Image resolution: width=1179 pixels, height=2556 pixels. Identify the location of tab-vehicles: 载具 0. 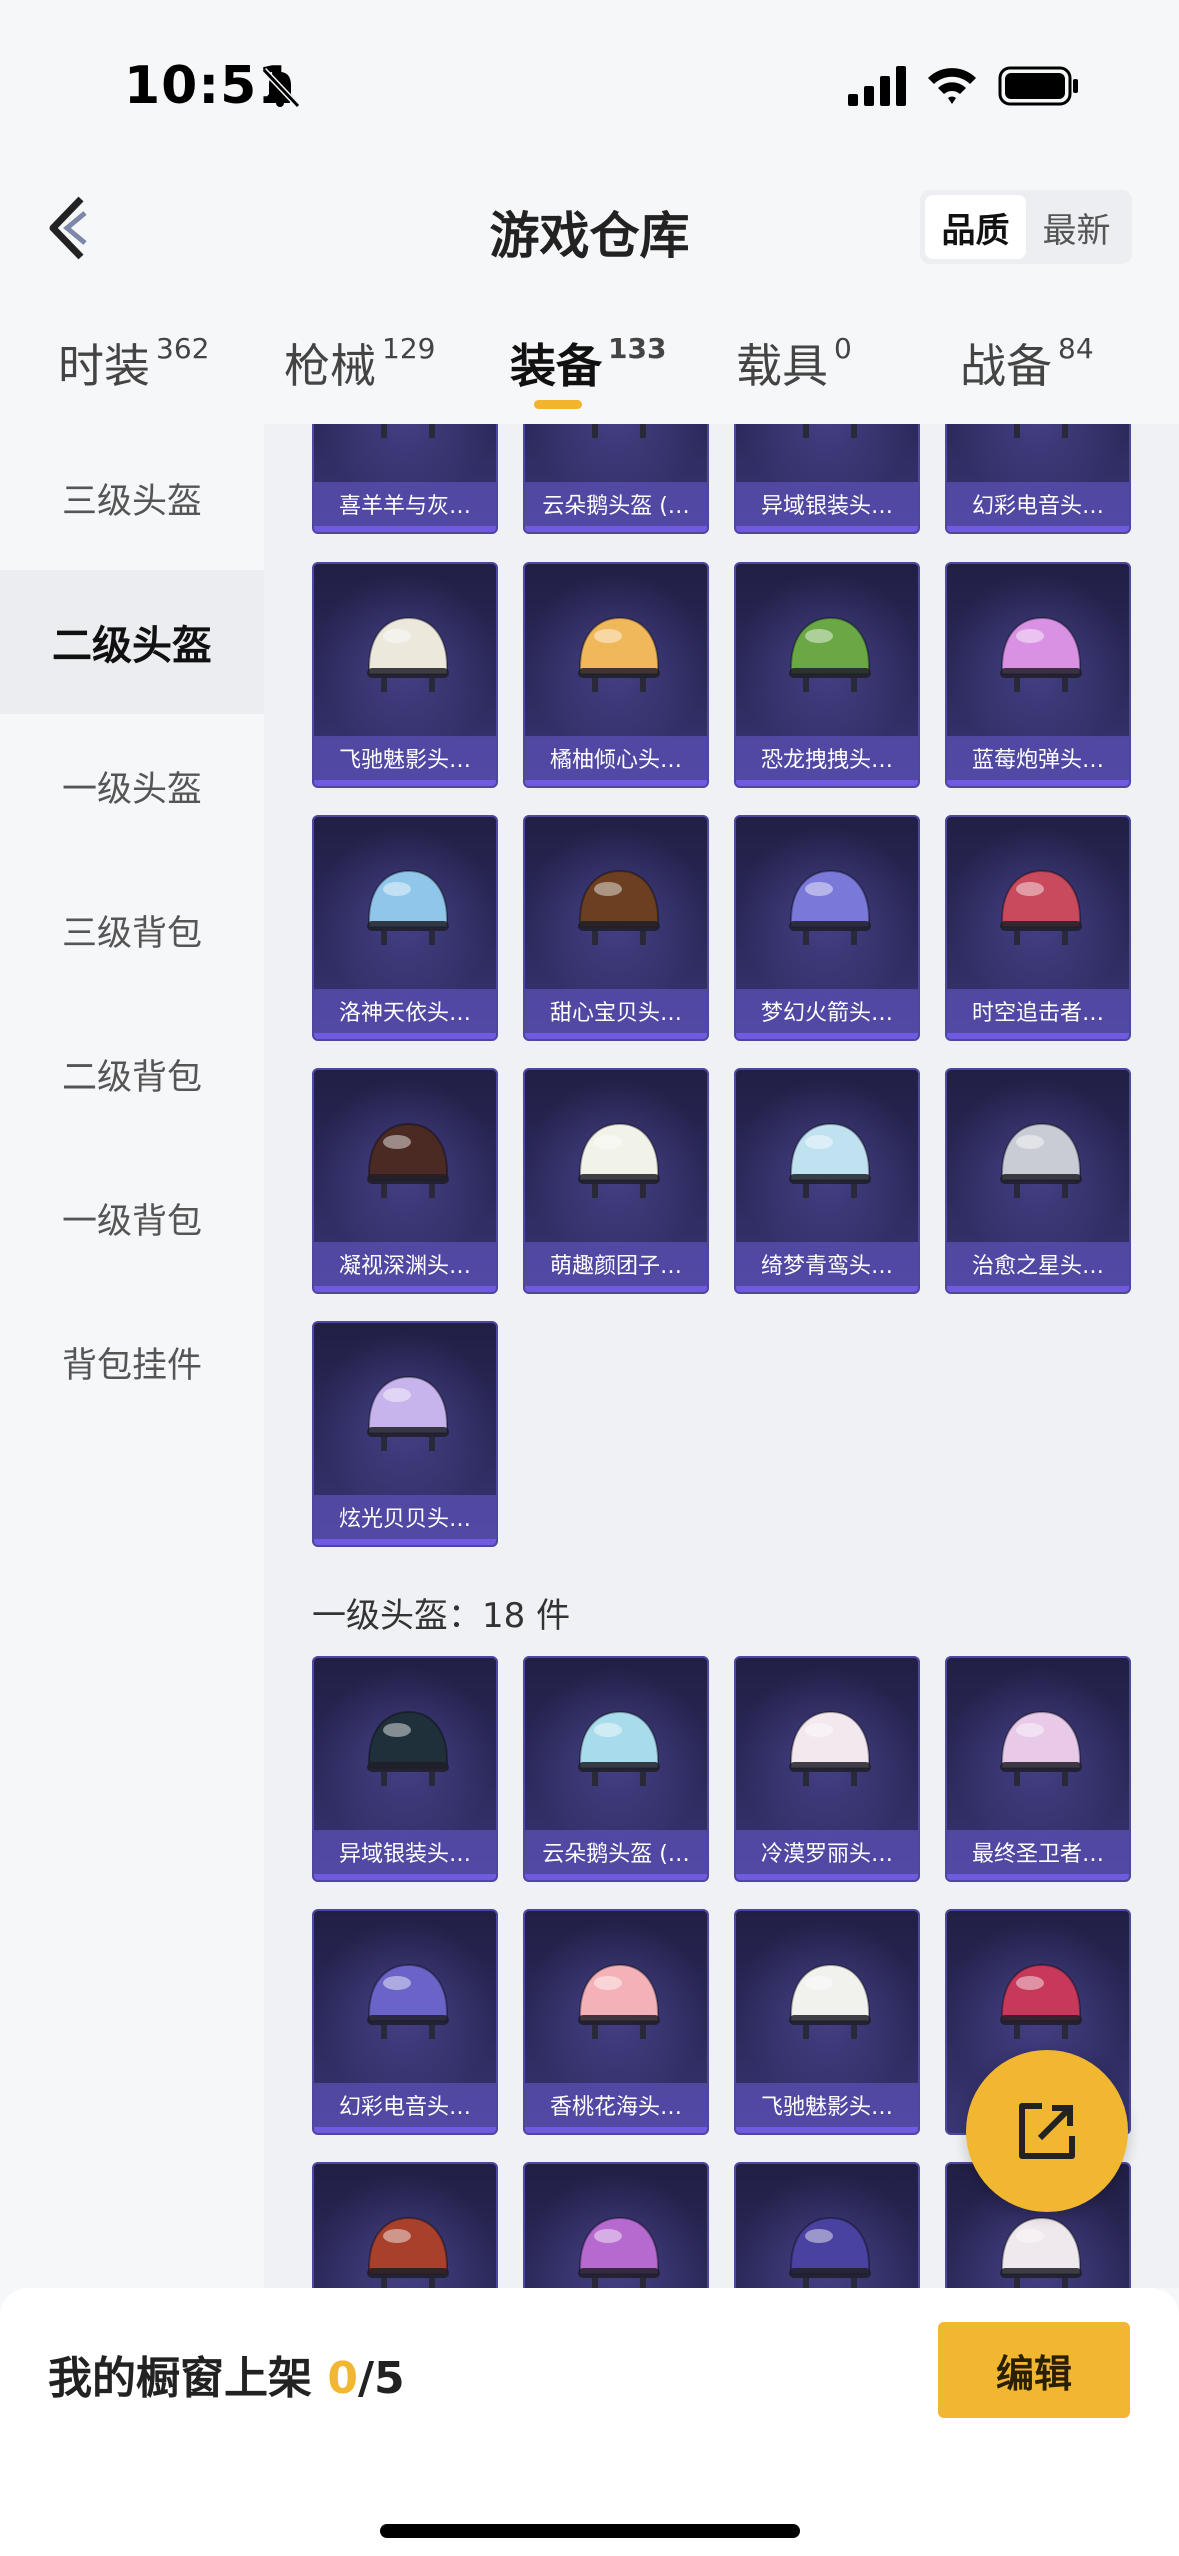
(794, 363).